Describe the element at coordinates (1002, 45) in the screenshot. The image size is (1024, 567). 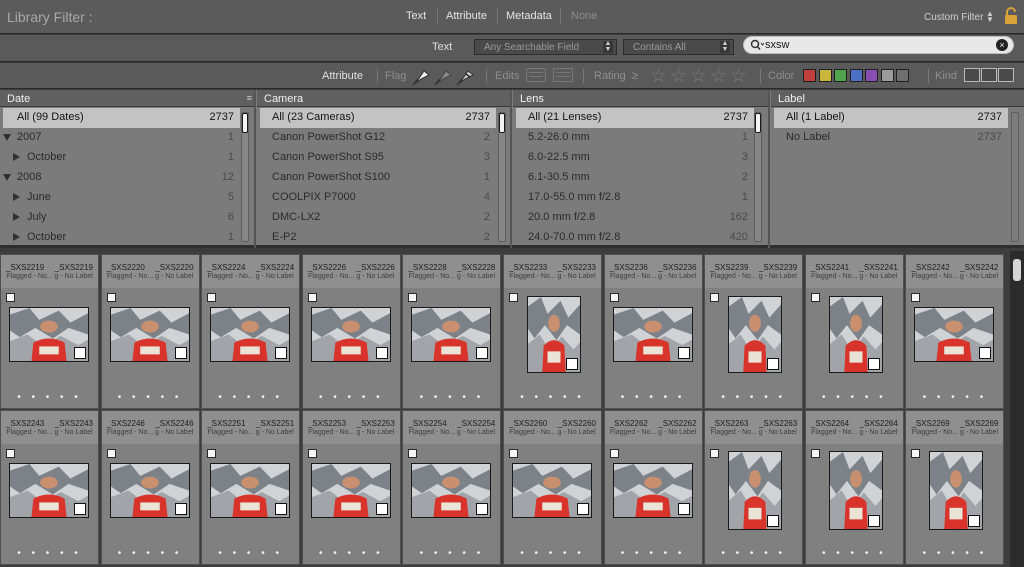
I see `clear-search-icon: ×` at that location.